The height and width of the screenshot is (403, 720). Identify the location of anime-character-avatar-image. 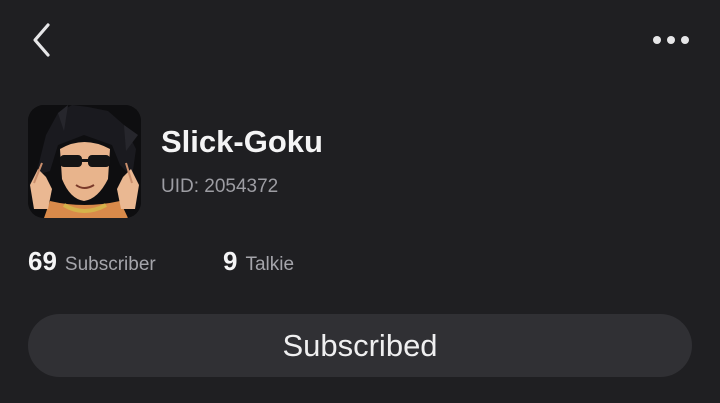
(84, 161).